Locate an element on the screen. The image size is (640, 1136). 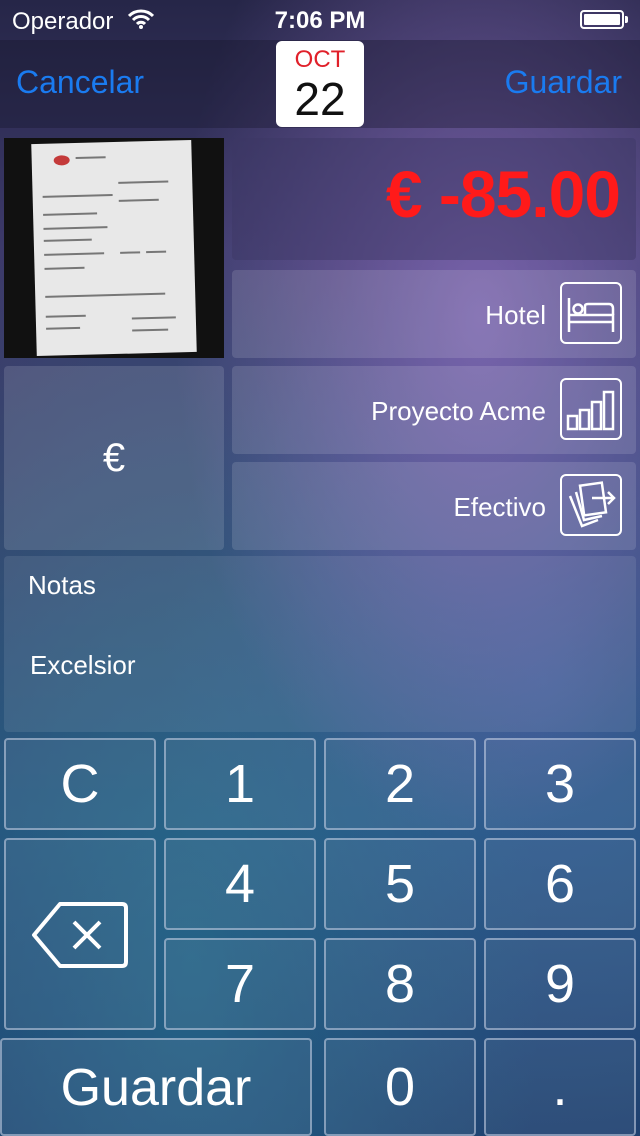
key-6: 6 is located at coordinates (560, 884).